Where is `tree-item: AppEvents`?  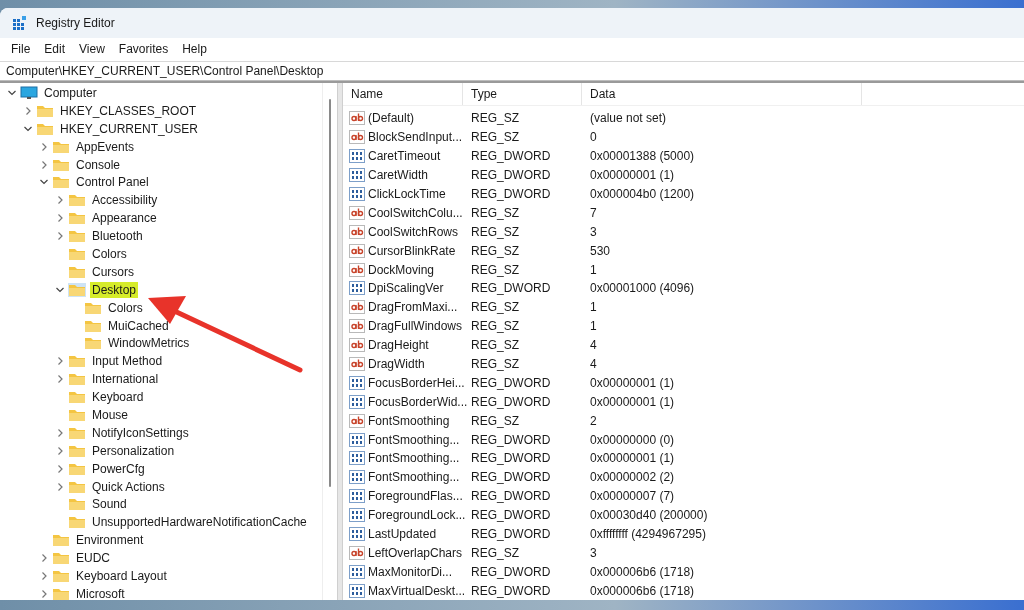 tree-item: AppEvents is located at coordinates (105, 146).